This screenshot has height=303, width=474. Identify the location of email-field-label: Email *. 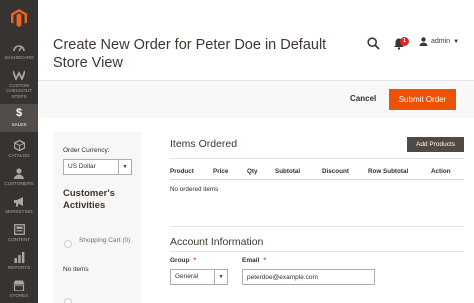
(254, 260).